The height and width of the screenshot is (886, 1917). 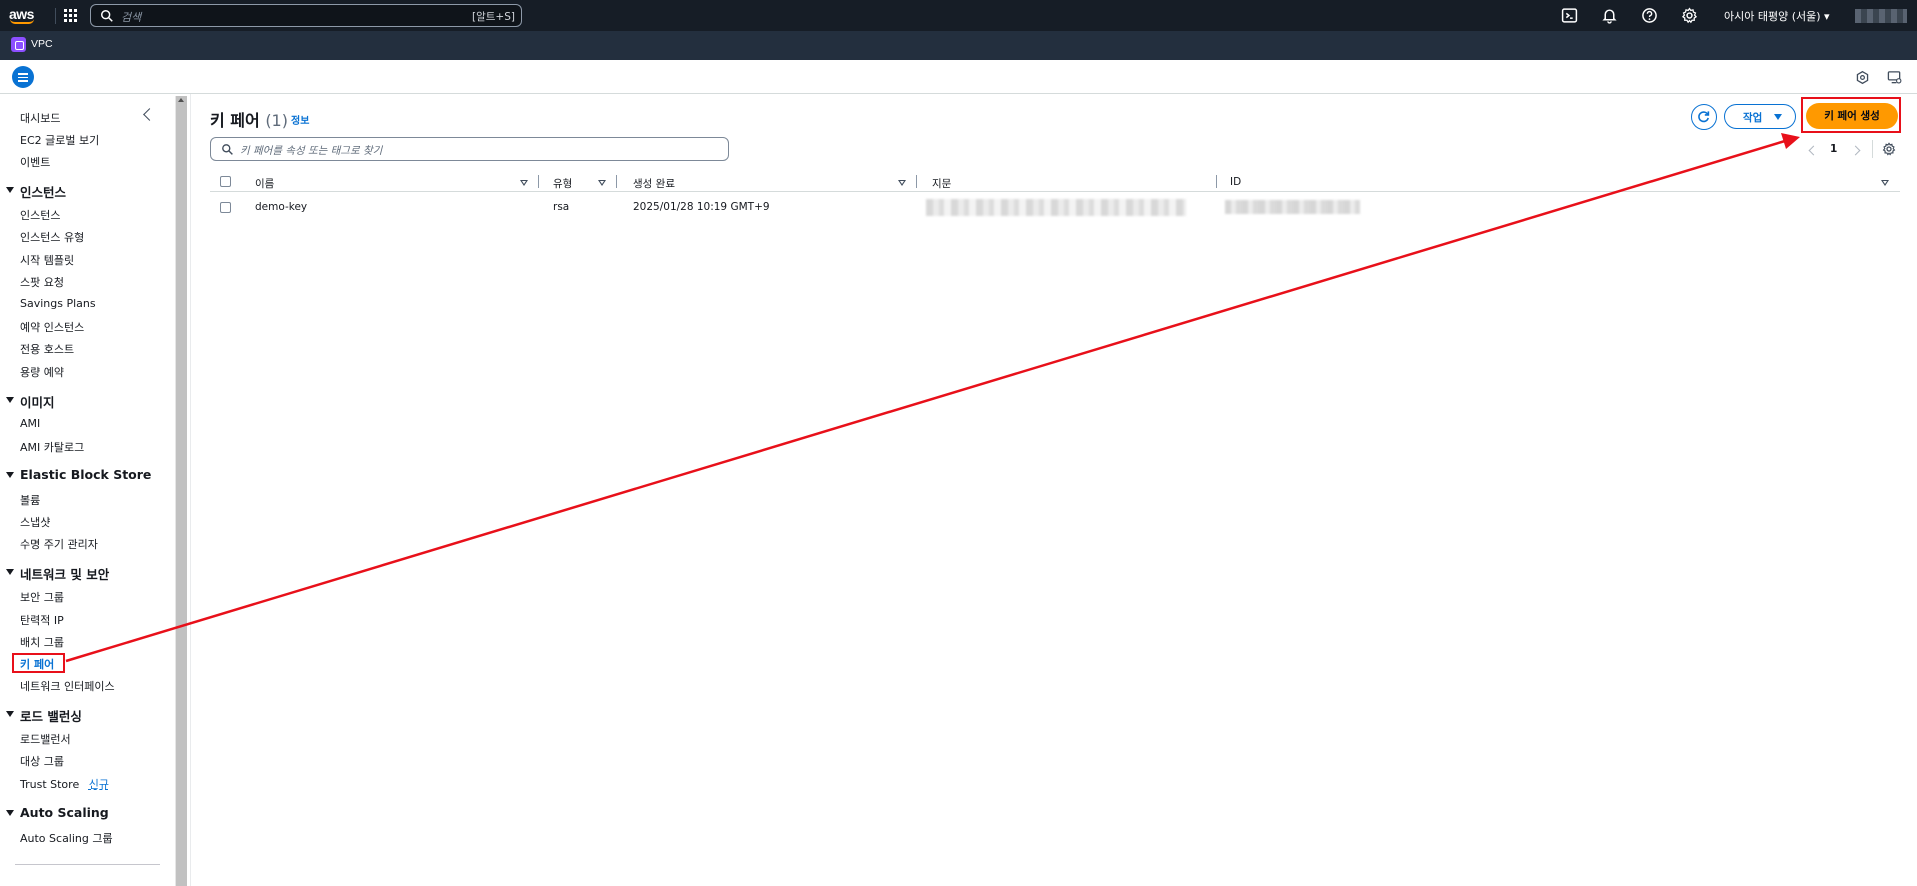 I want to click on cell-id-redacted, so click(x=1292, y=207).